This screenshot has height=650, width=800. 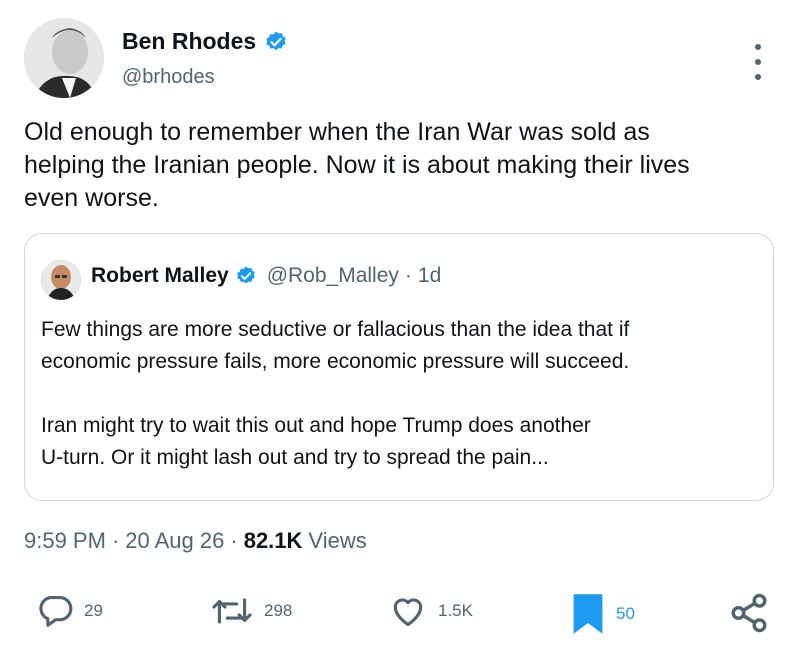 I want to click on reply-button: 29, so click(x=69, y=611).